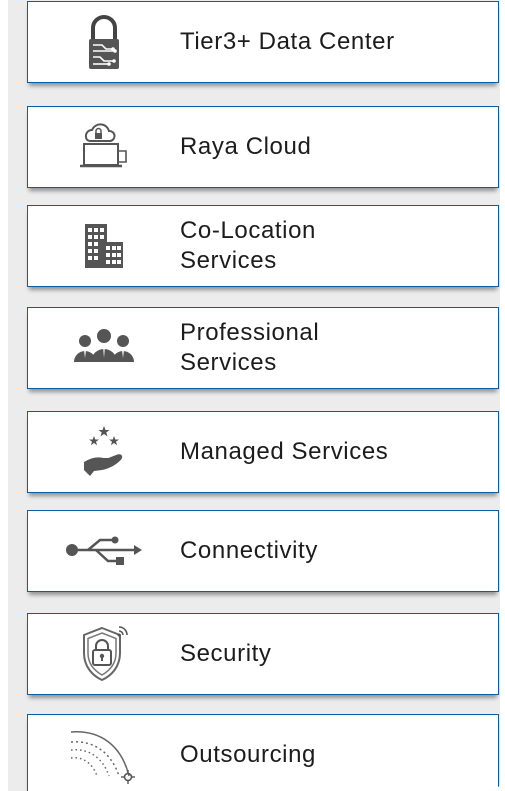 The width and height of the screenshot is (505, 791). Describe the element at coordinates (284, 451) in the screenshot. I see `menu-item-label: Managed Services` at that location.